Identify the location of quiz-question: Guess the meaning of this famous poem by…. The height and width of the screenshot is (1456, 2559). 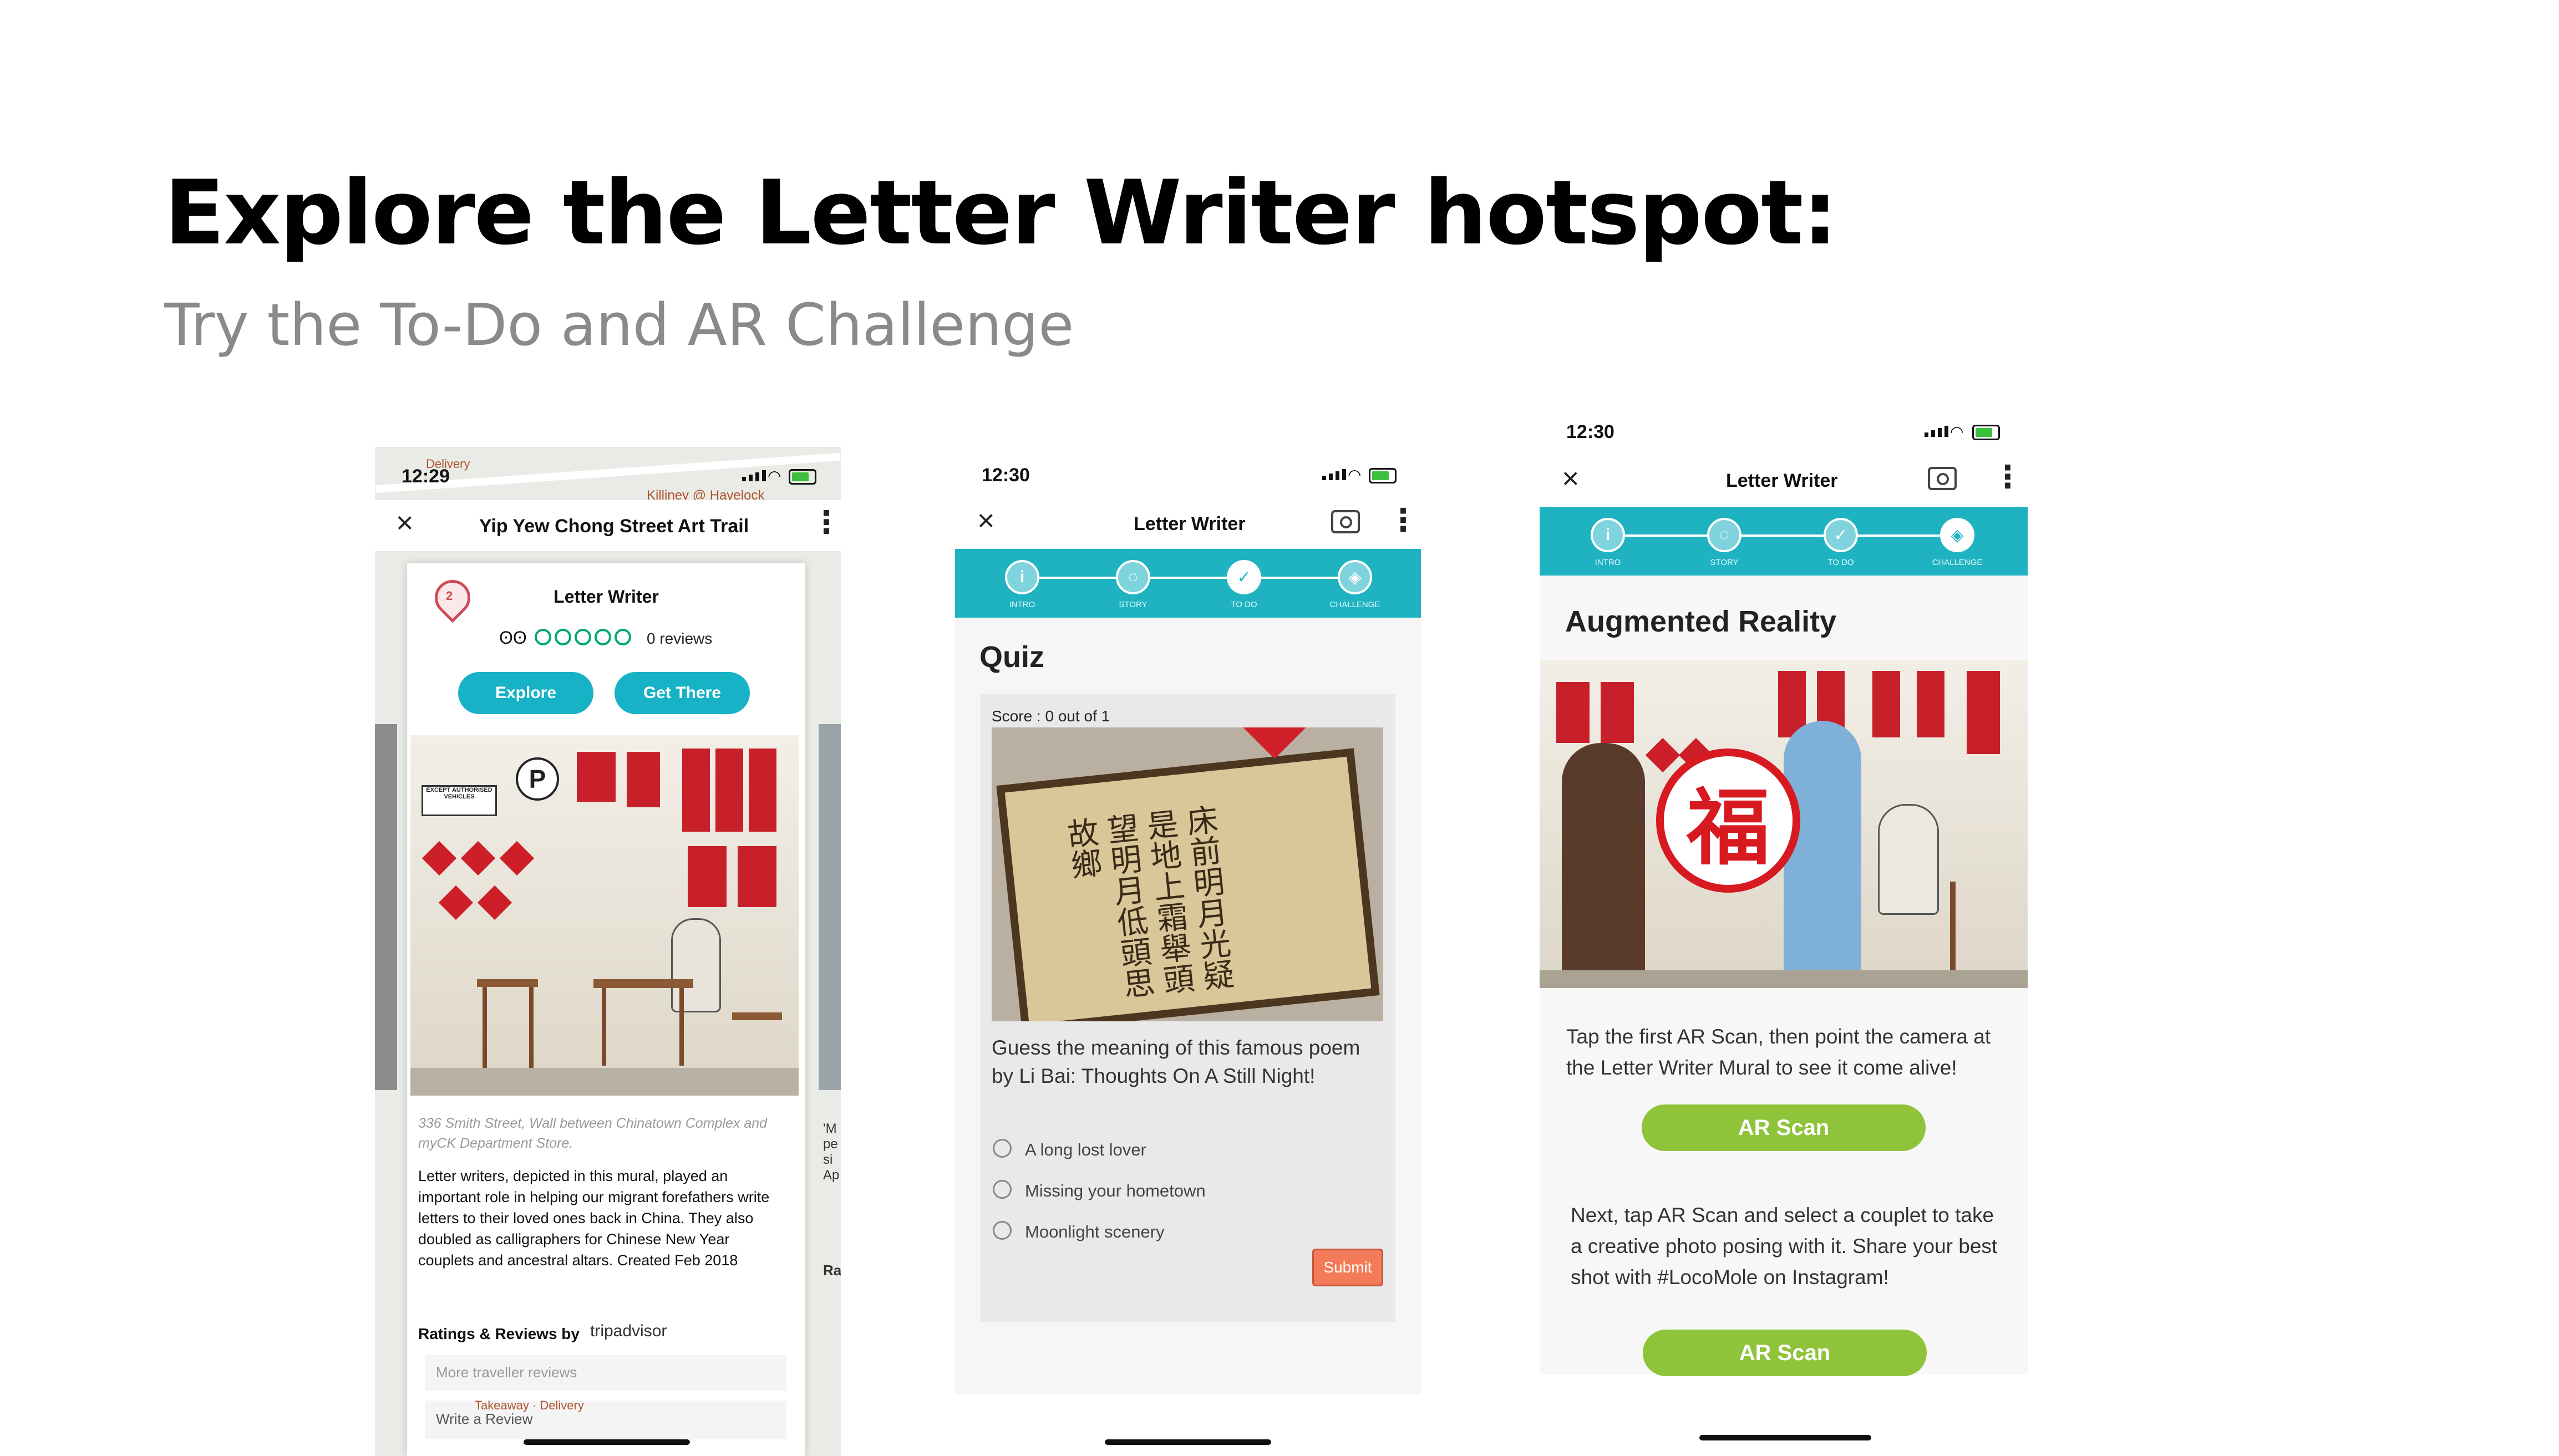
(1176, 1062).